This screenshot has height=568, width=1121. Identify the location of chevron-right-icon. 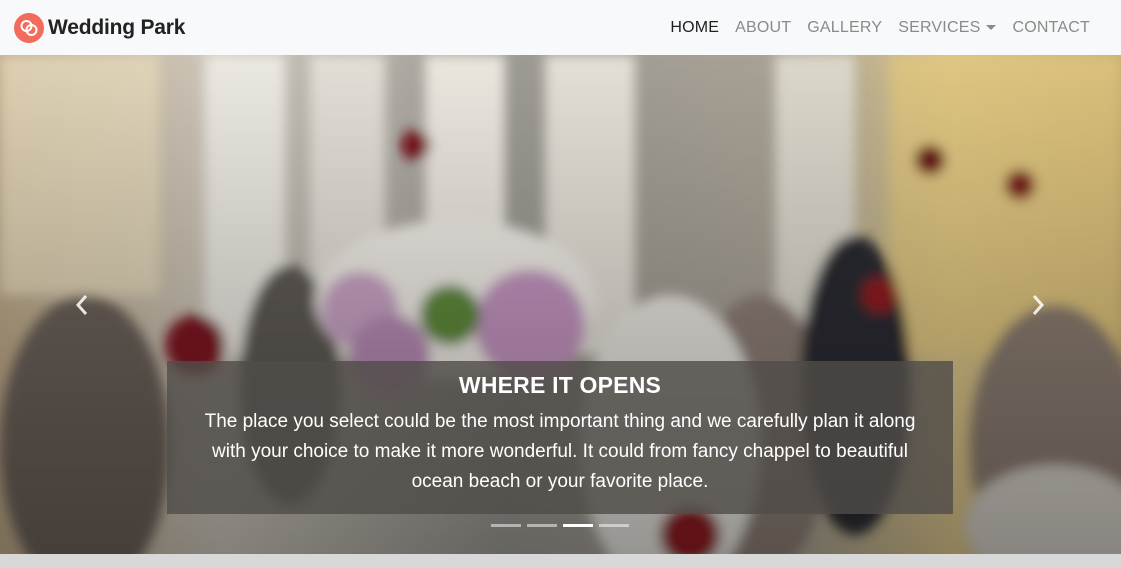
(1038, 305).